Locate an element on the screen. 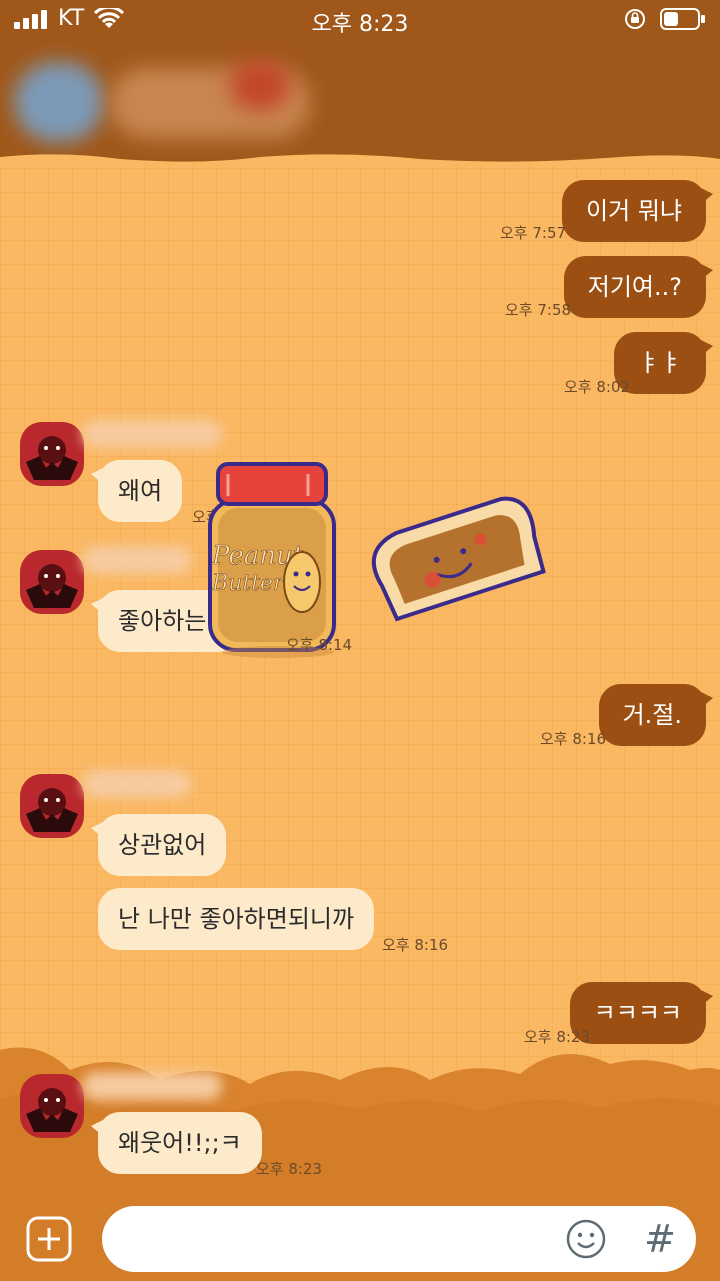  header-blurred-avatar is located at coordinates (59, 102).